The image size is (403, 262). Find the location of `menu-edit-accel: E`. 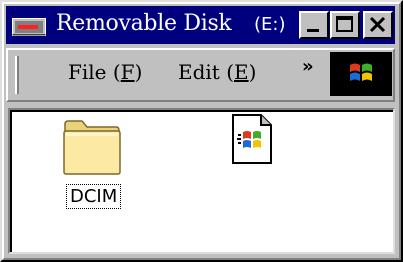

menu-edit-accel: E is located at coordinates (241, 72).